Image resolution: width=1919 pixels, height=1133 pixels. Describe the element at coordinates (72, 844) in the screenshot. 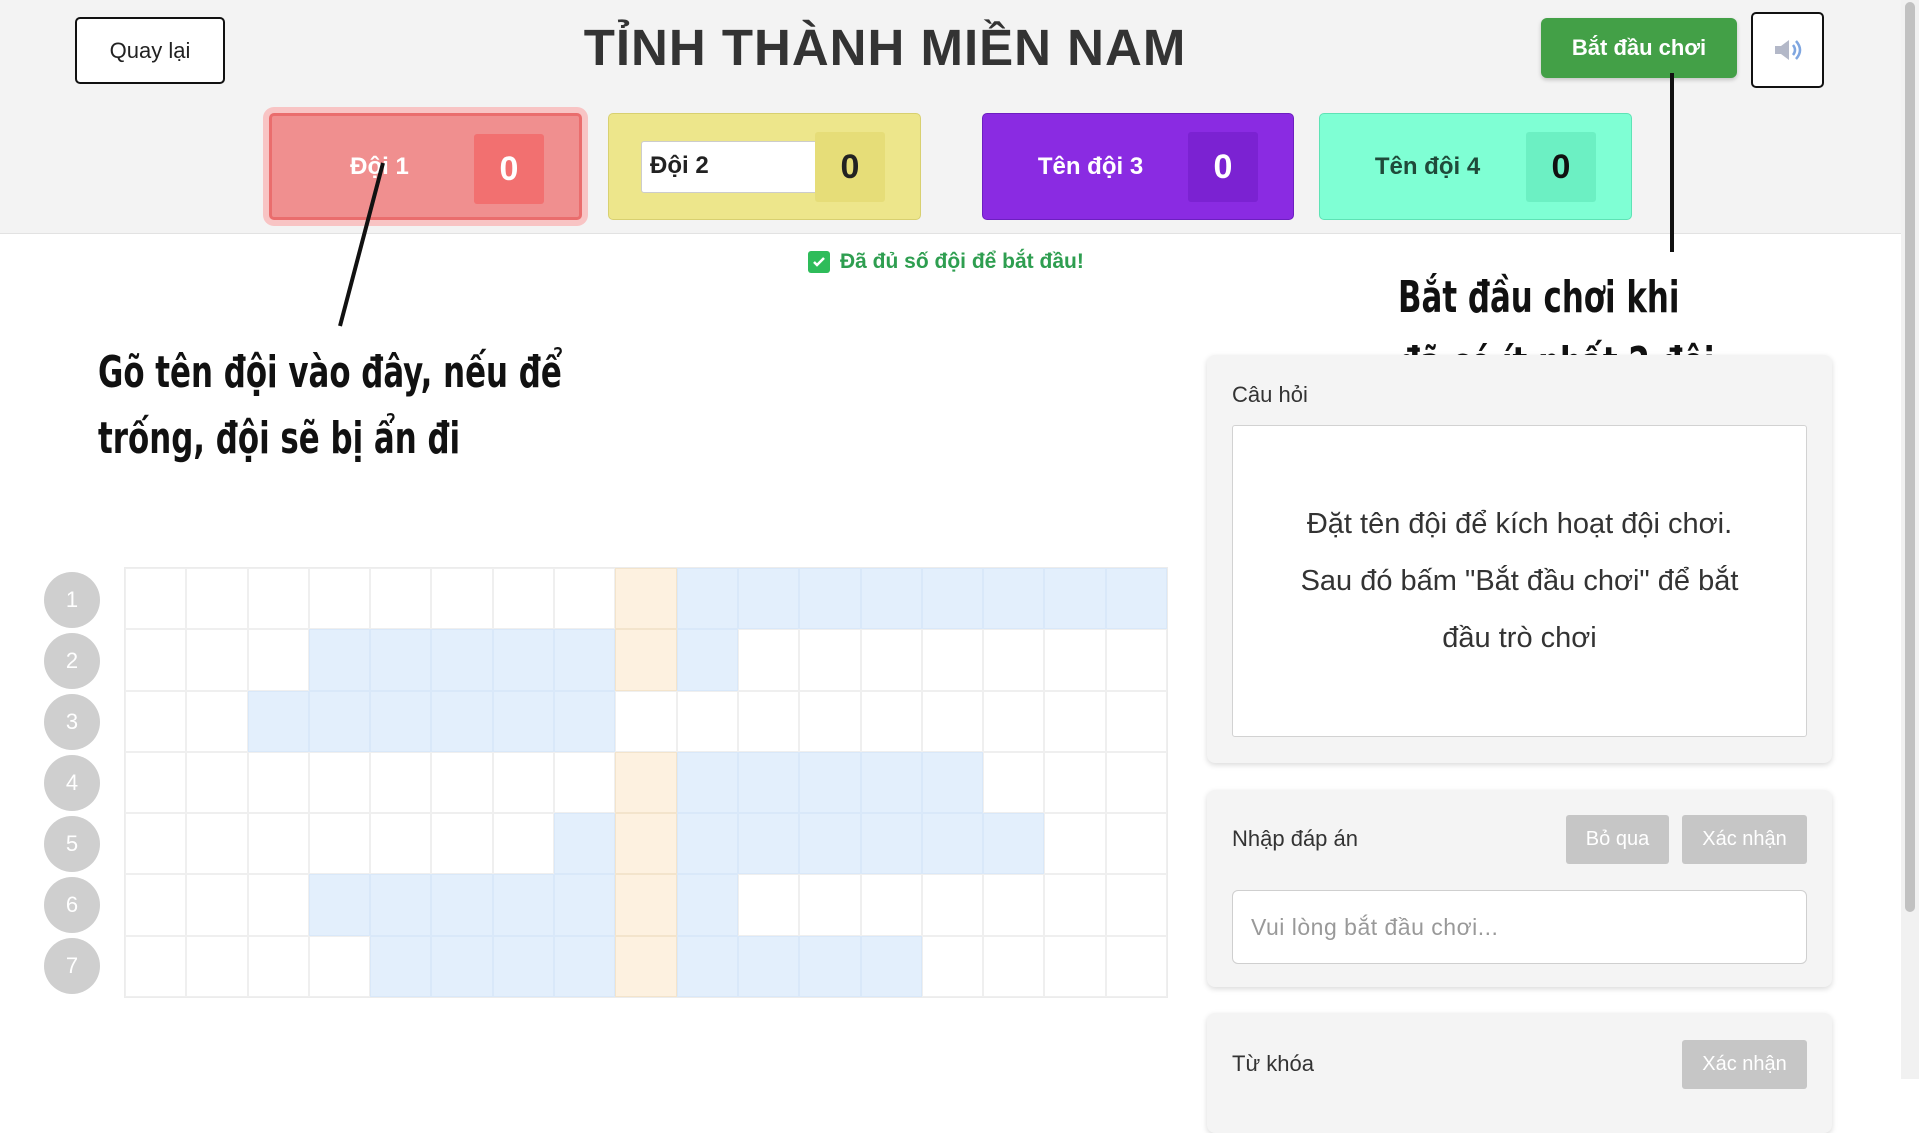

I see `row-number: 5` at that location.